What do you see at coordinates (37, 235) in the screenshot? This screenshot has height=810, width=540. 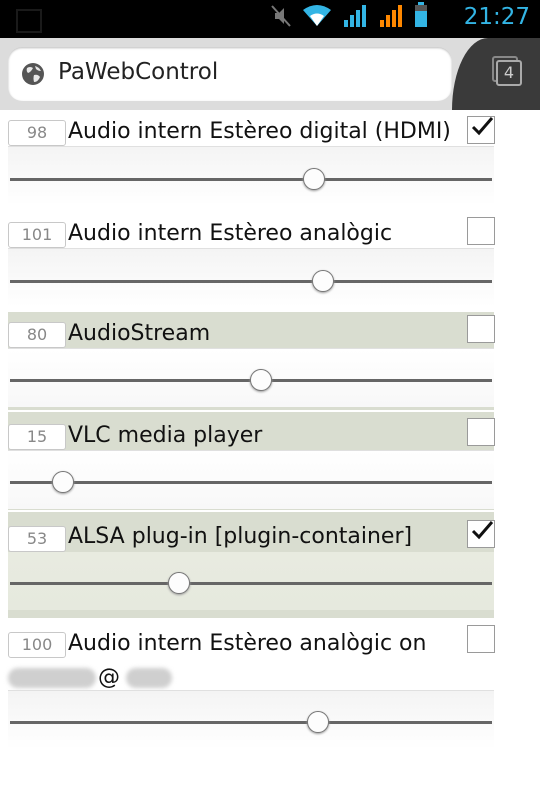 I see `volume-value: 101` at bounding box center [37, 235].